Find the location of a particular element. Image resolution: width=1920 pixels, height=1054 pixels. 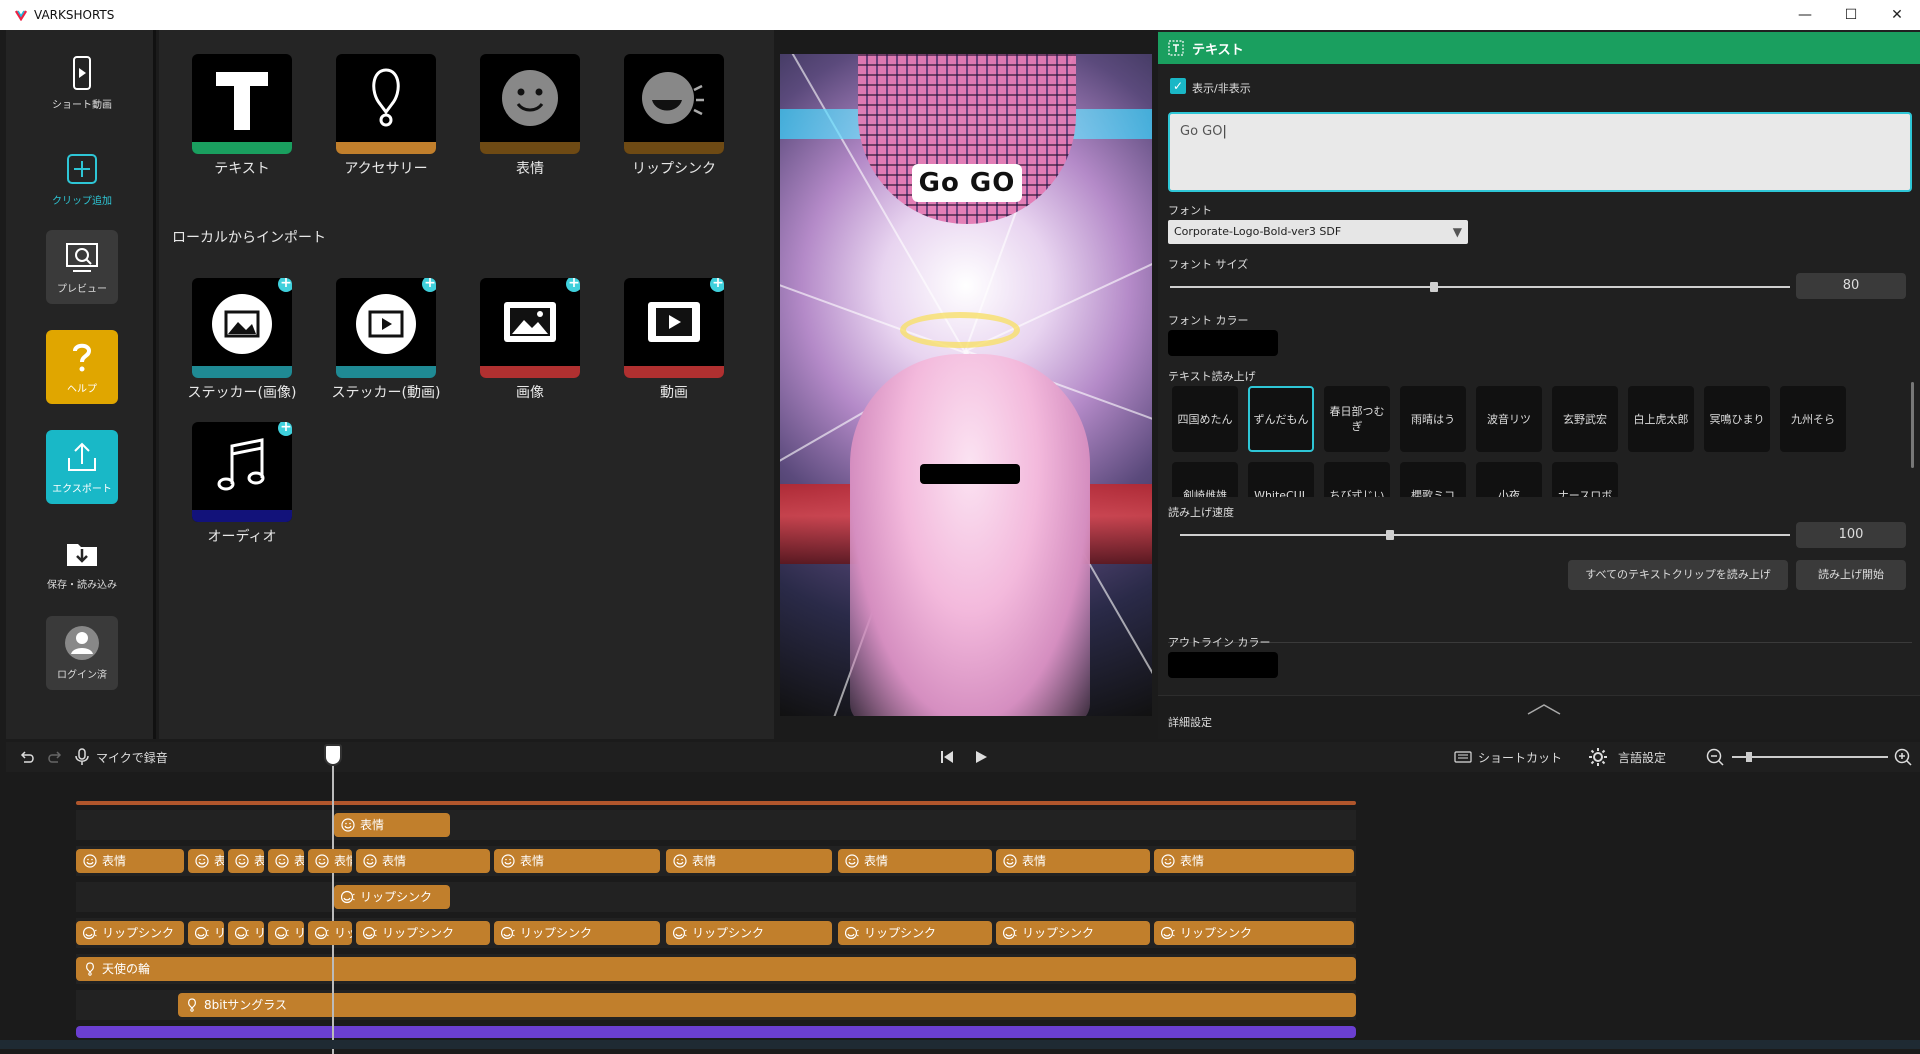

tile-accessory is located at coordinates (386, 104).